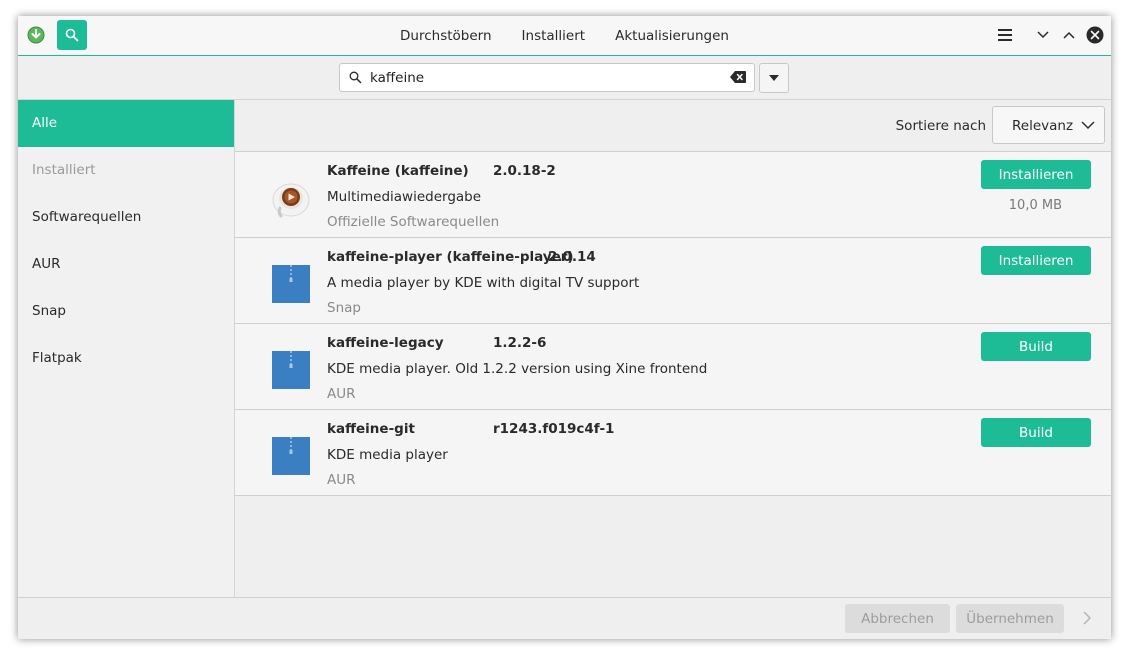 This screenshot has height=659, width=1129. I want to click on sort-bar: Sortiere nach Relevanz, so click(673, 126).